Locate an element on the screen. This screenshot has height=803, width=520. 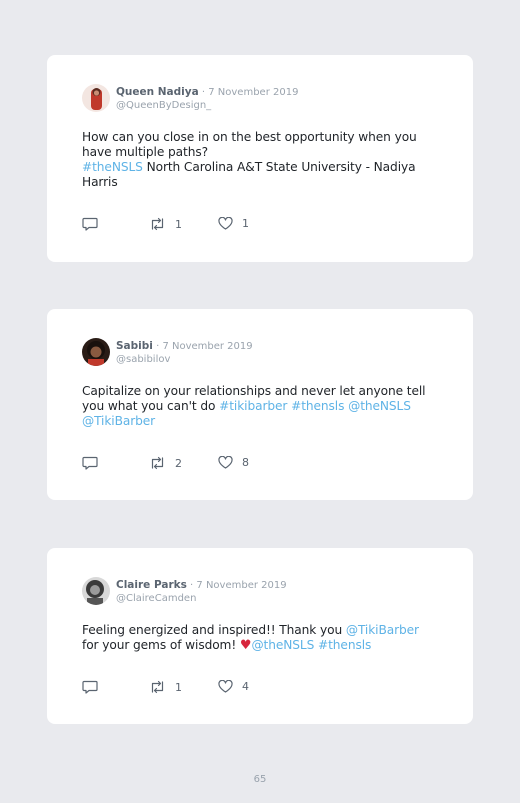
like-button: 8 is located at coordinates (233, 462).